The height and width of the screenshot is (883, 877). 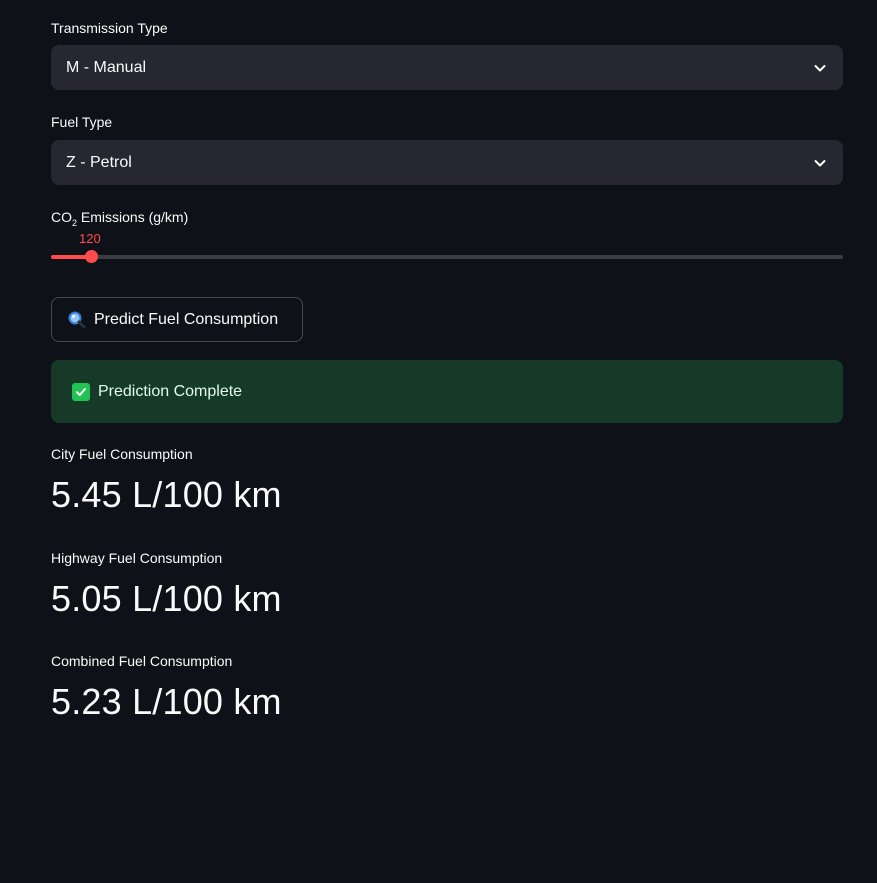 I want to click on co2-slider-track, so click(x=447, y=257).